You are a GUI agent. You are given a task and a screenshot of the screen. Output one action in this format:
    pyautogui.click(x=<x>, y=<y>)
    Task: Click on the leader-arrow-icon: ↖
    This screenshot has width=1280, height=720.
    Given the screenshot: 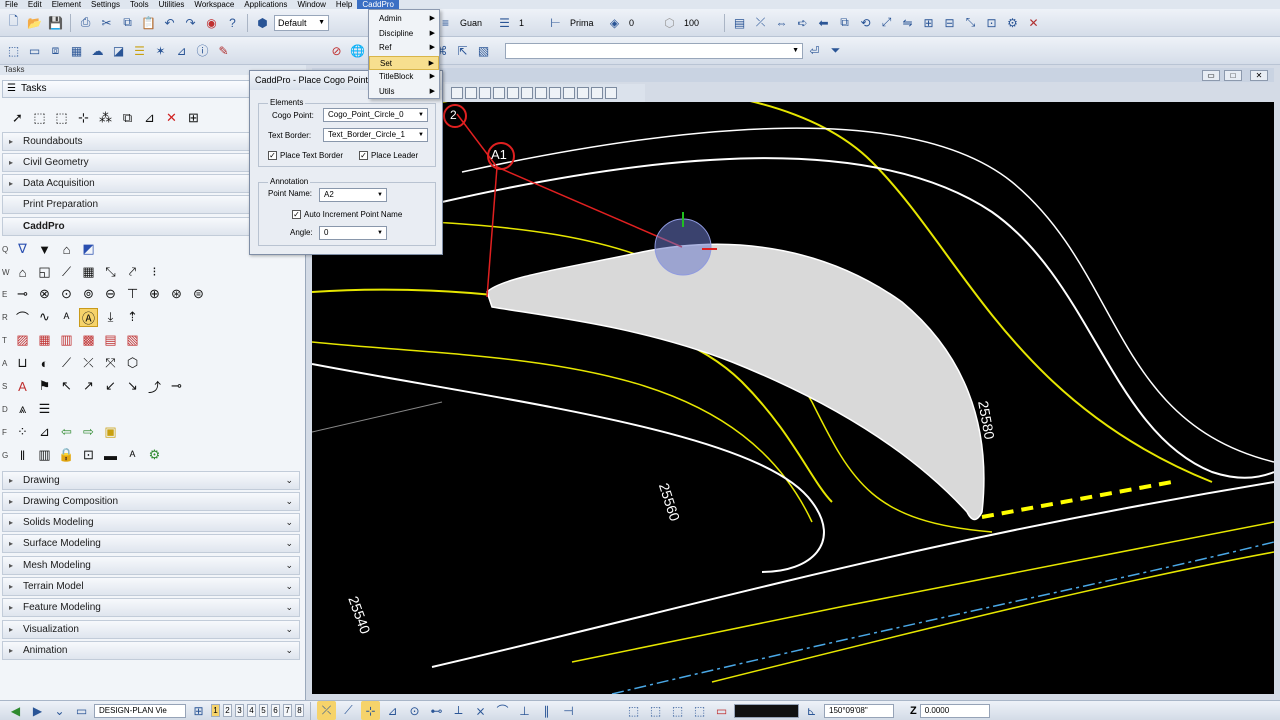 What is the action you would take?
    pyautogui.click(x=66, y=386)
    